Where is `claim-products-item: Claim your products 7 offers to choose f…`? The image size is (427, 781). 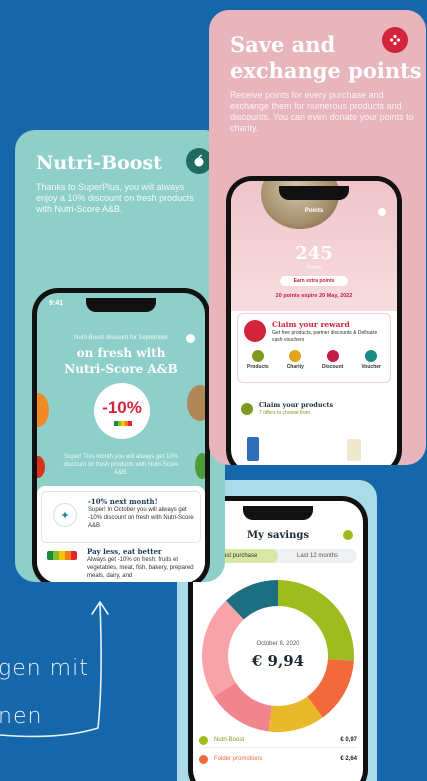
claim-products-item: Claim your products 7 offers to choose f… is located at coordinates (314, 413).